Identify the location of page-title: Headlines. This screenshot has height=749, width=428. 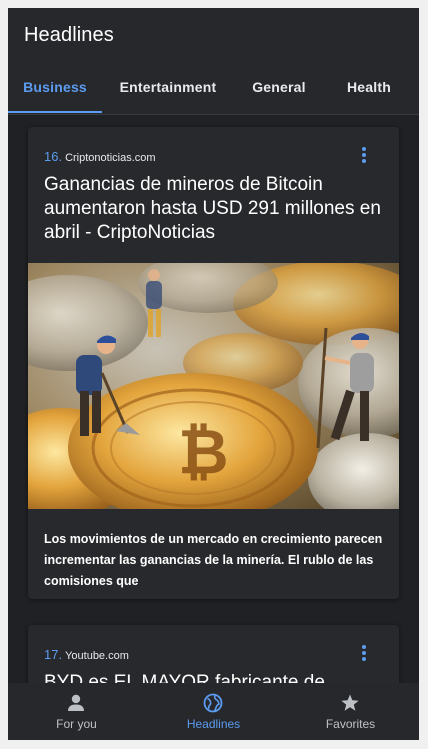
(69, 35).